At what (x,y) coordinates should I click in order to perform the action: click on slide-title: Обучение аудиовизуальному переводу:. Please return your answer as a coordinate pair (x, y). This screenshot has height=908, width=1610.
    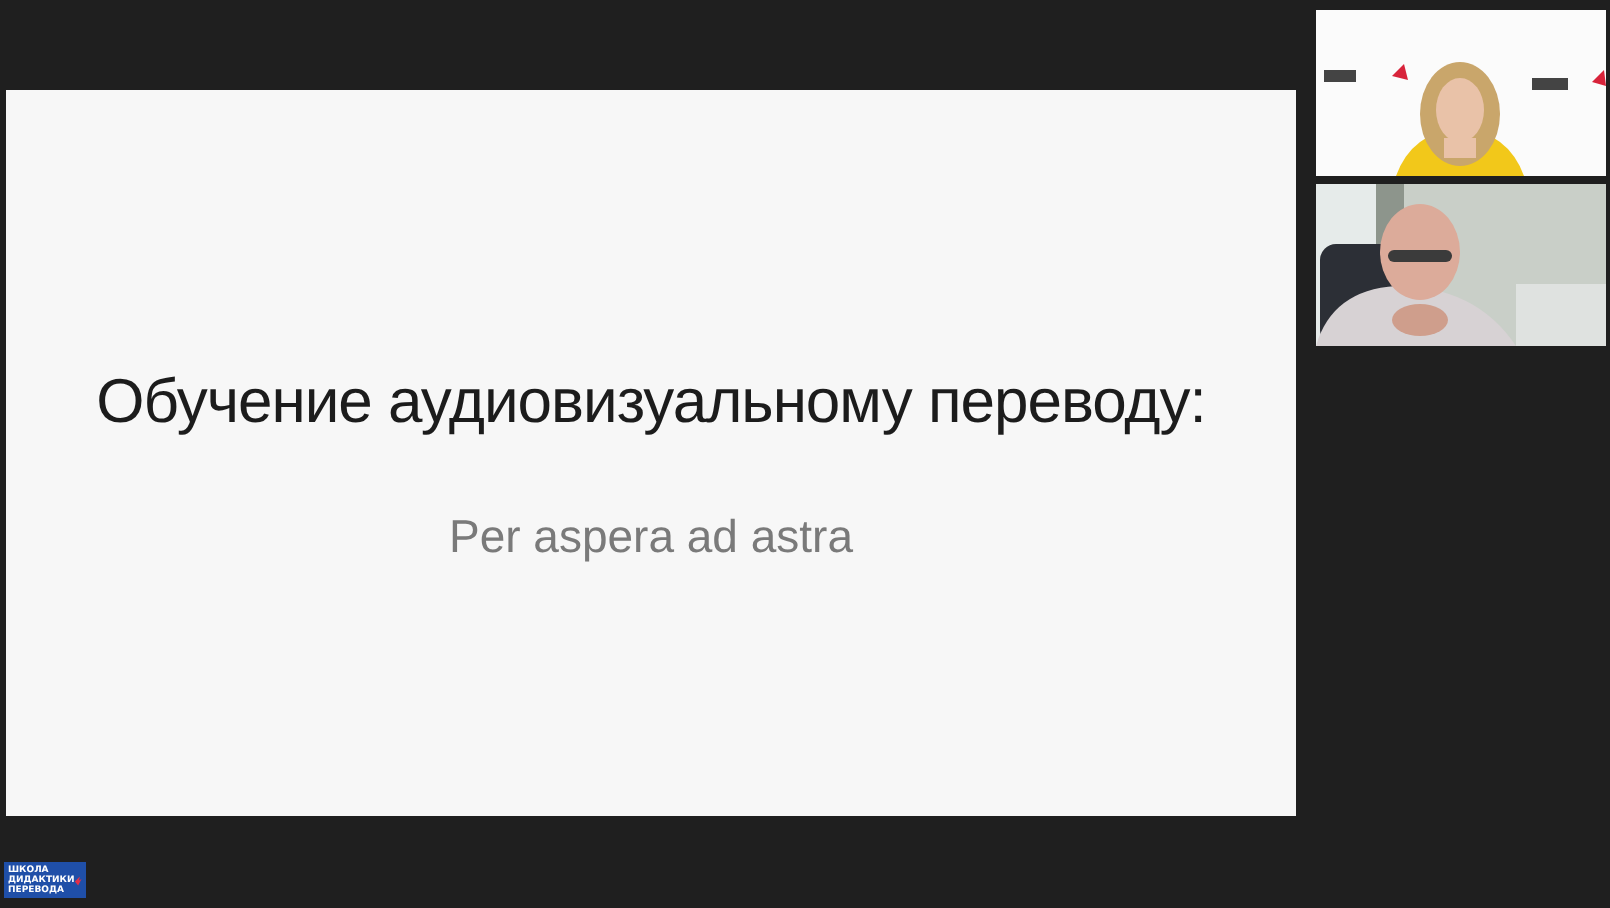
    Looking at the image, I should click on (651, 402).